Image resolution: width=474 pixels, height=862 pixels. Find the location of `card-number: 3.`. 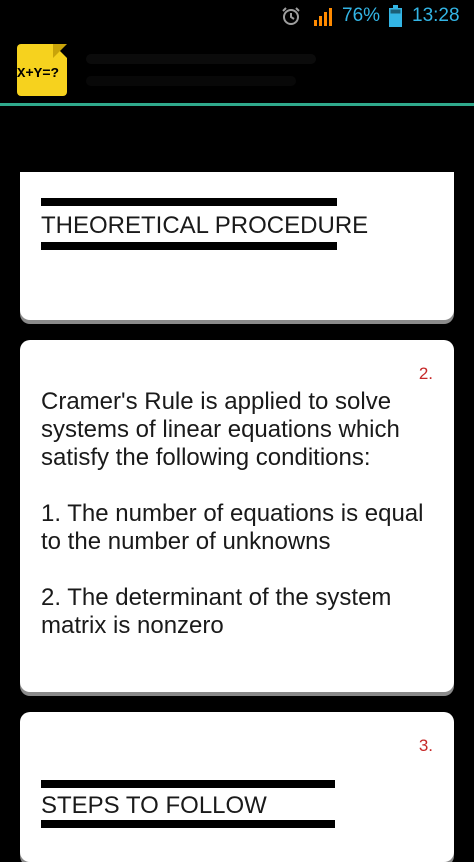

card-number: 3. is located at coordinates (425, 745).